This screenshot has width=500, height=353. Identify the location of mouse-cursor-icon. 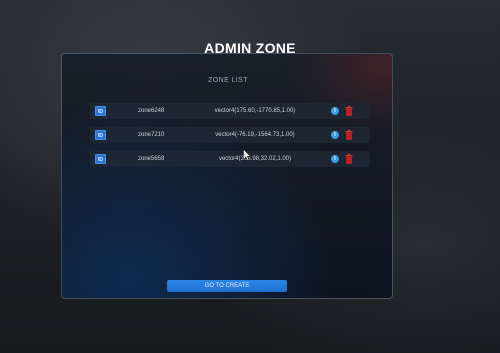
(247, 155).